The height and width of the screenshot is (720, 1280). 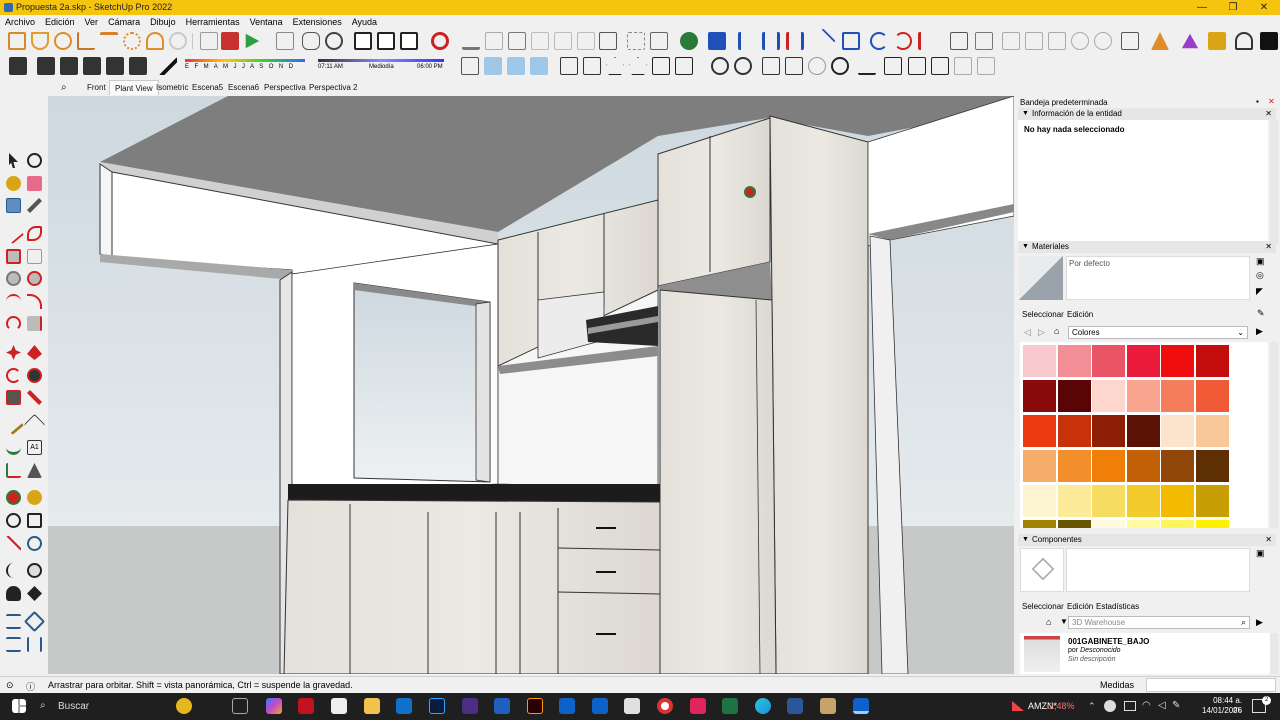 I want to click on outliner-icon, so click(x=984, y=41).